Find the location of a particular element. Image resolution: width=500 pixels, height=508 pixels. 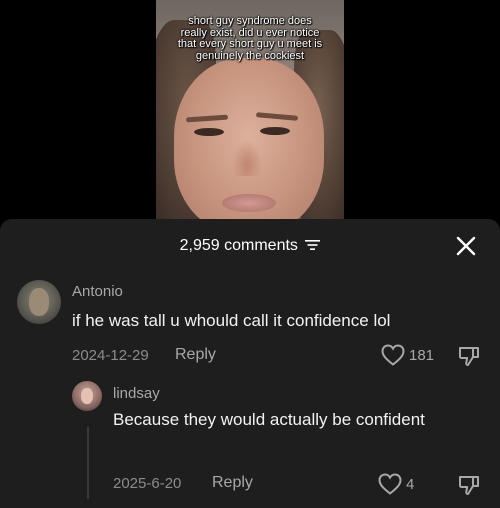

like-count: 4 is located at coordinates (410, 484).